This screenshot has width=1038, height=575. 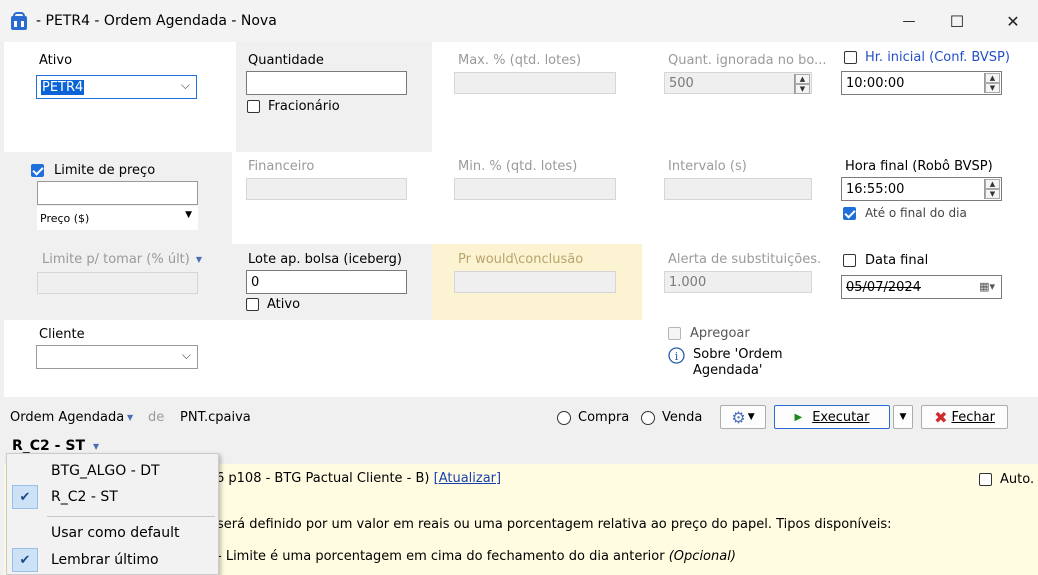 I want to click on atualizar-link: [Atualizar], so click(x=467, y=478).